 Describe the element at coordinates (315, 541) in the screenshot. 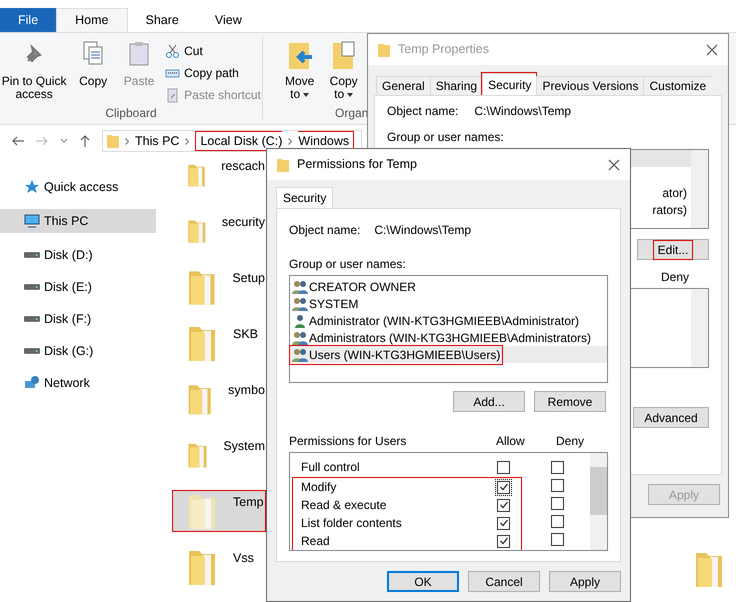

I see `permission-name: Read` at that location.